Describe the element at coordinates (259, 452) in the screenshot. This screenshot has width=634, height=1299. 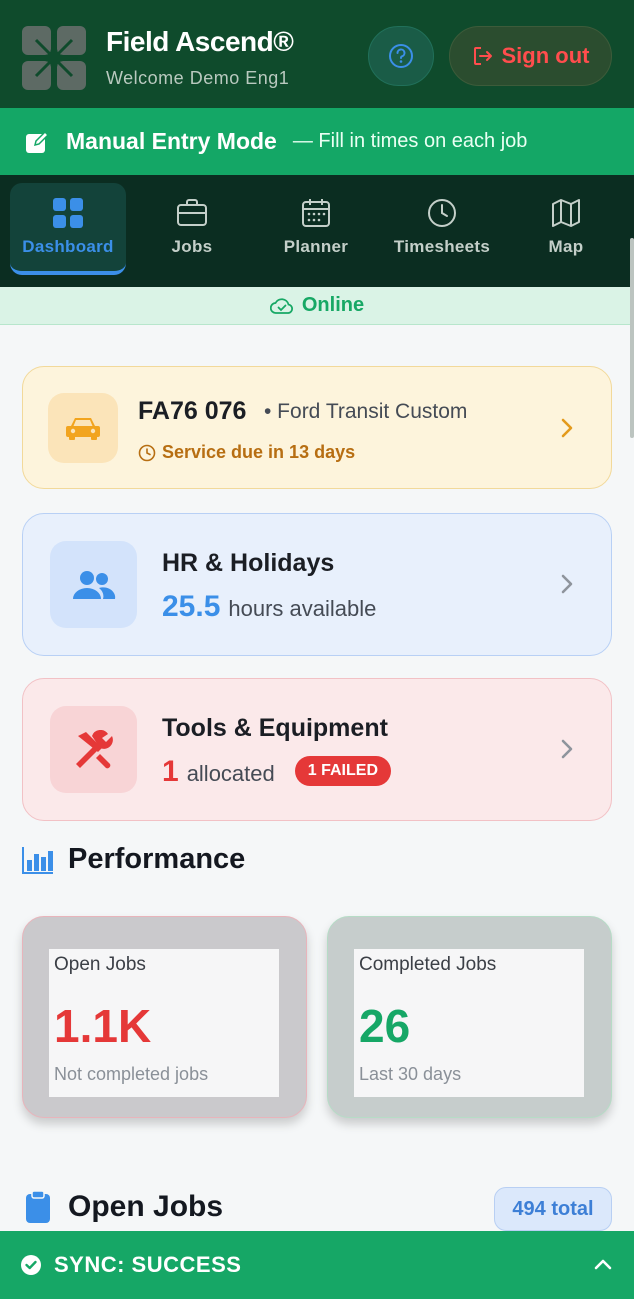
I see `service-due-label: Service due in 13 days` at that location.